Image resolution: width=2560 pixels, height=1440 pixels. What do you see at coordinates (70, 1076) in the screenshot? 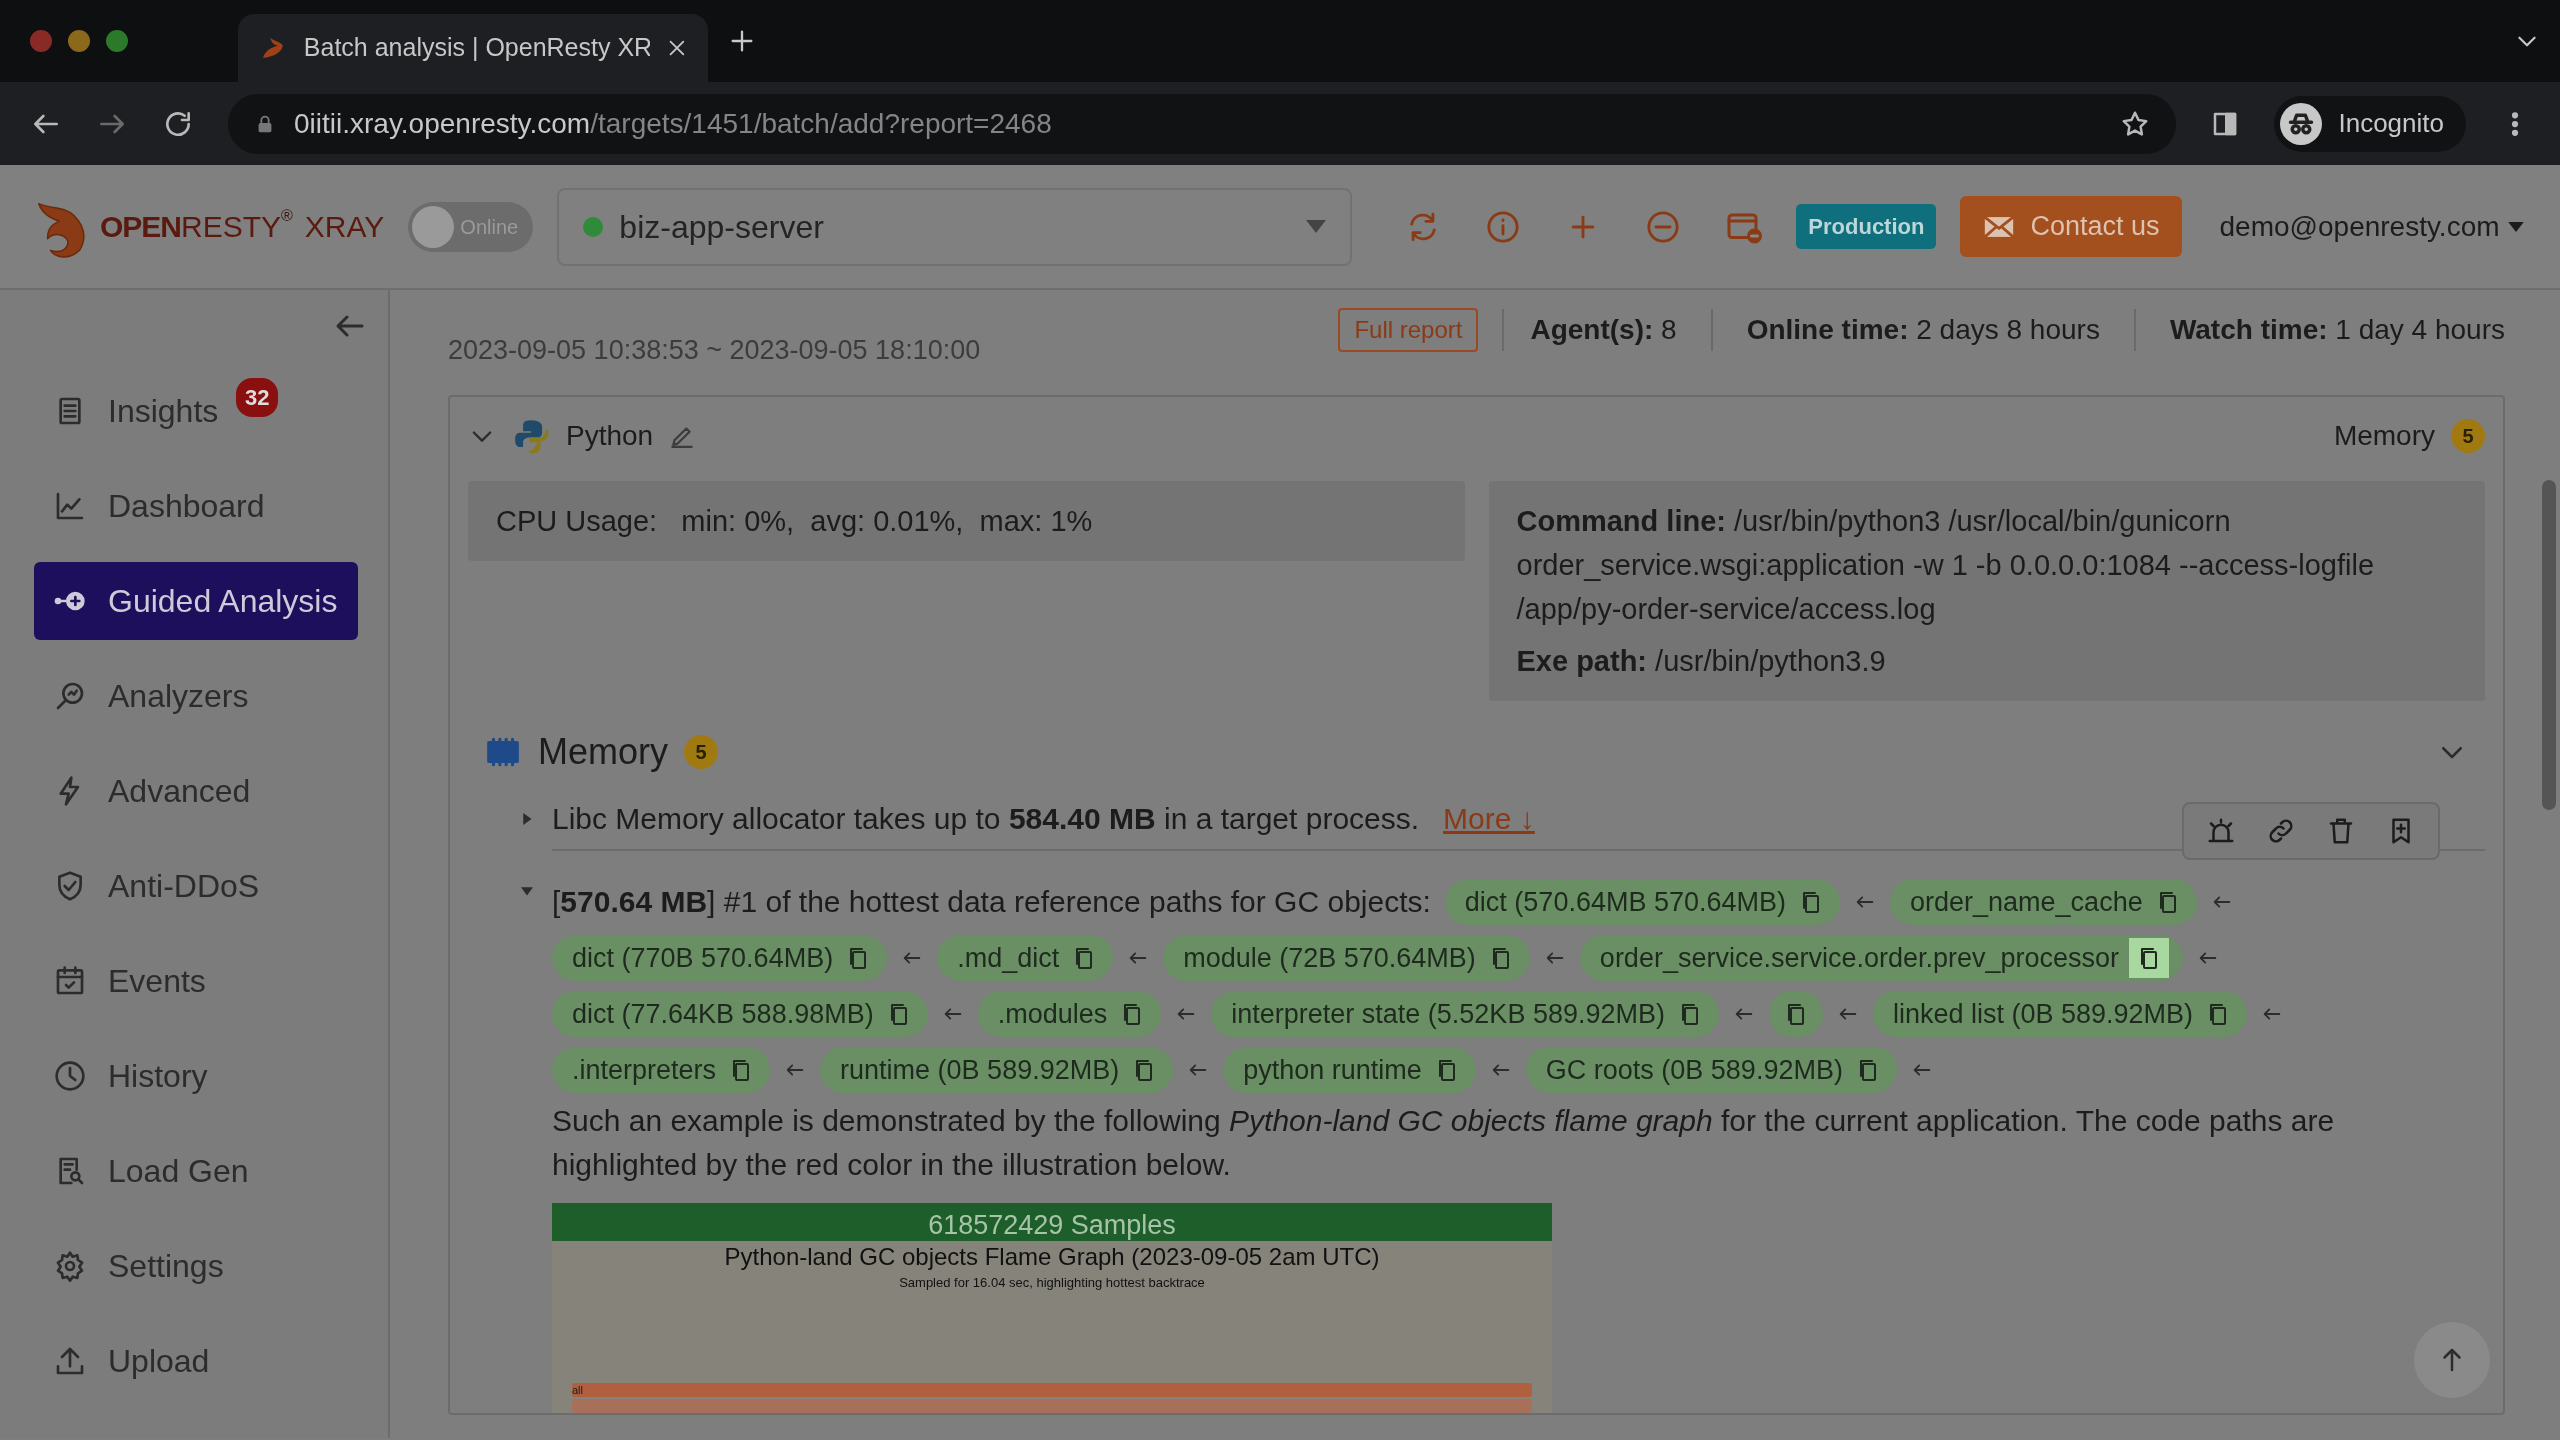
I see `history-icon` at bounding box center [70, 1076].